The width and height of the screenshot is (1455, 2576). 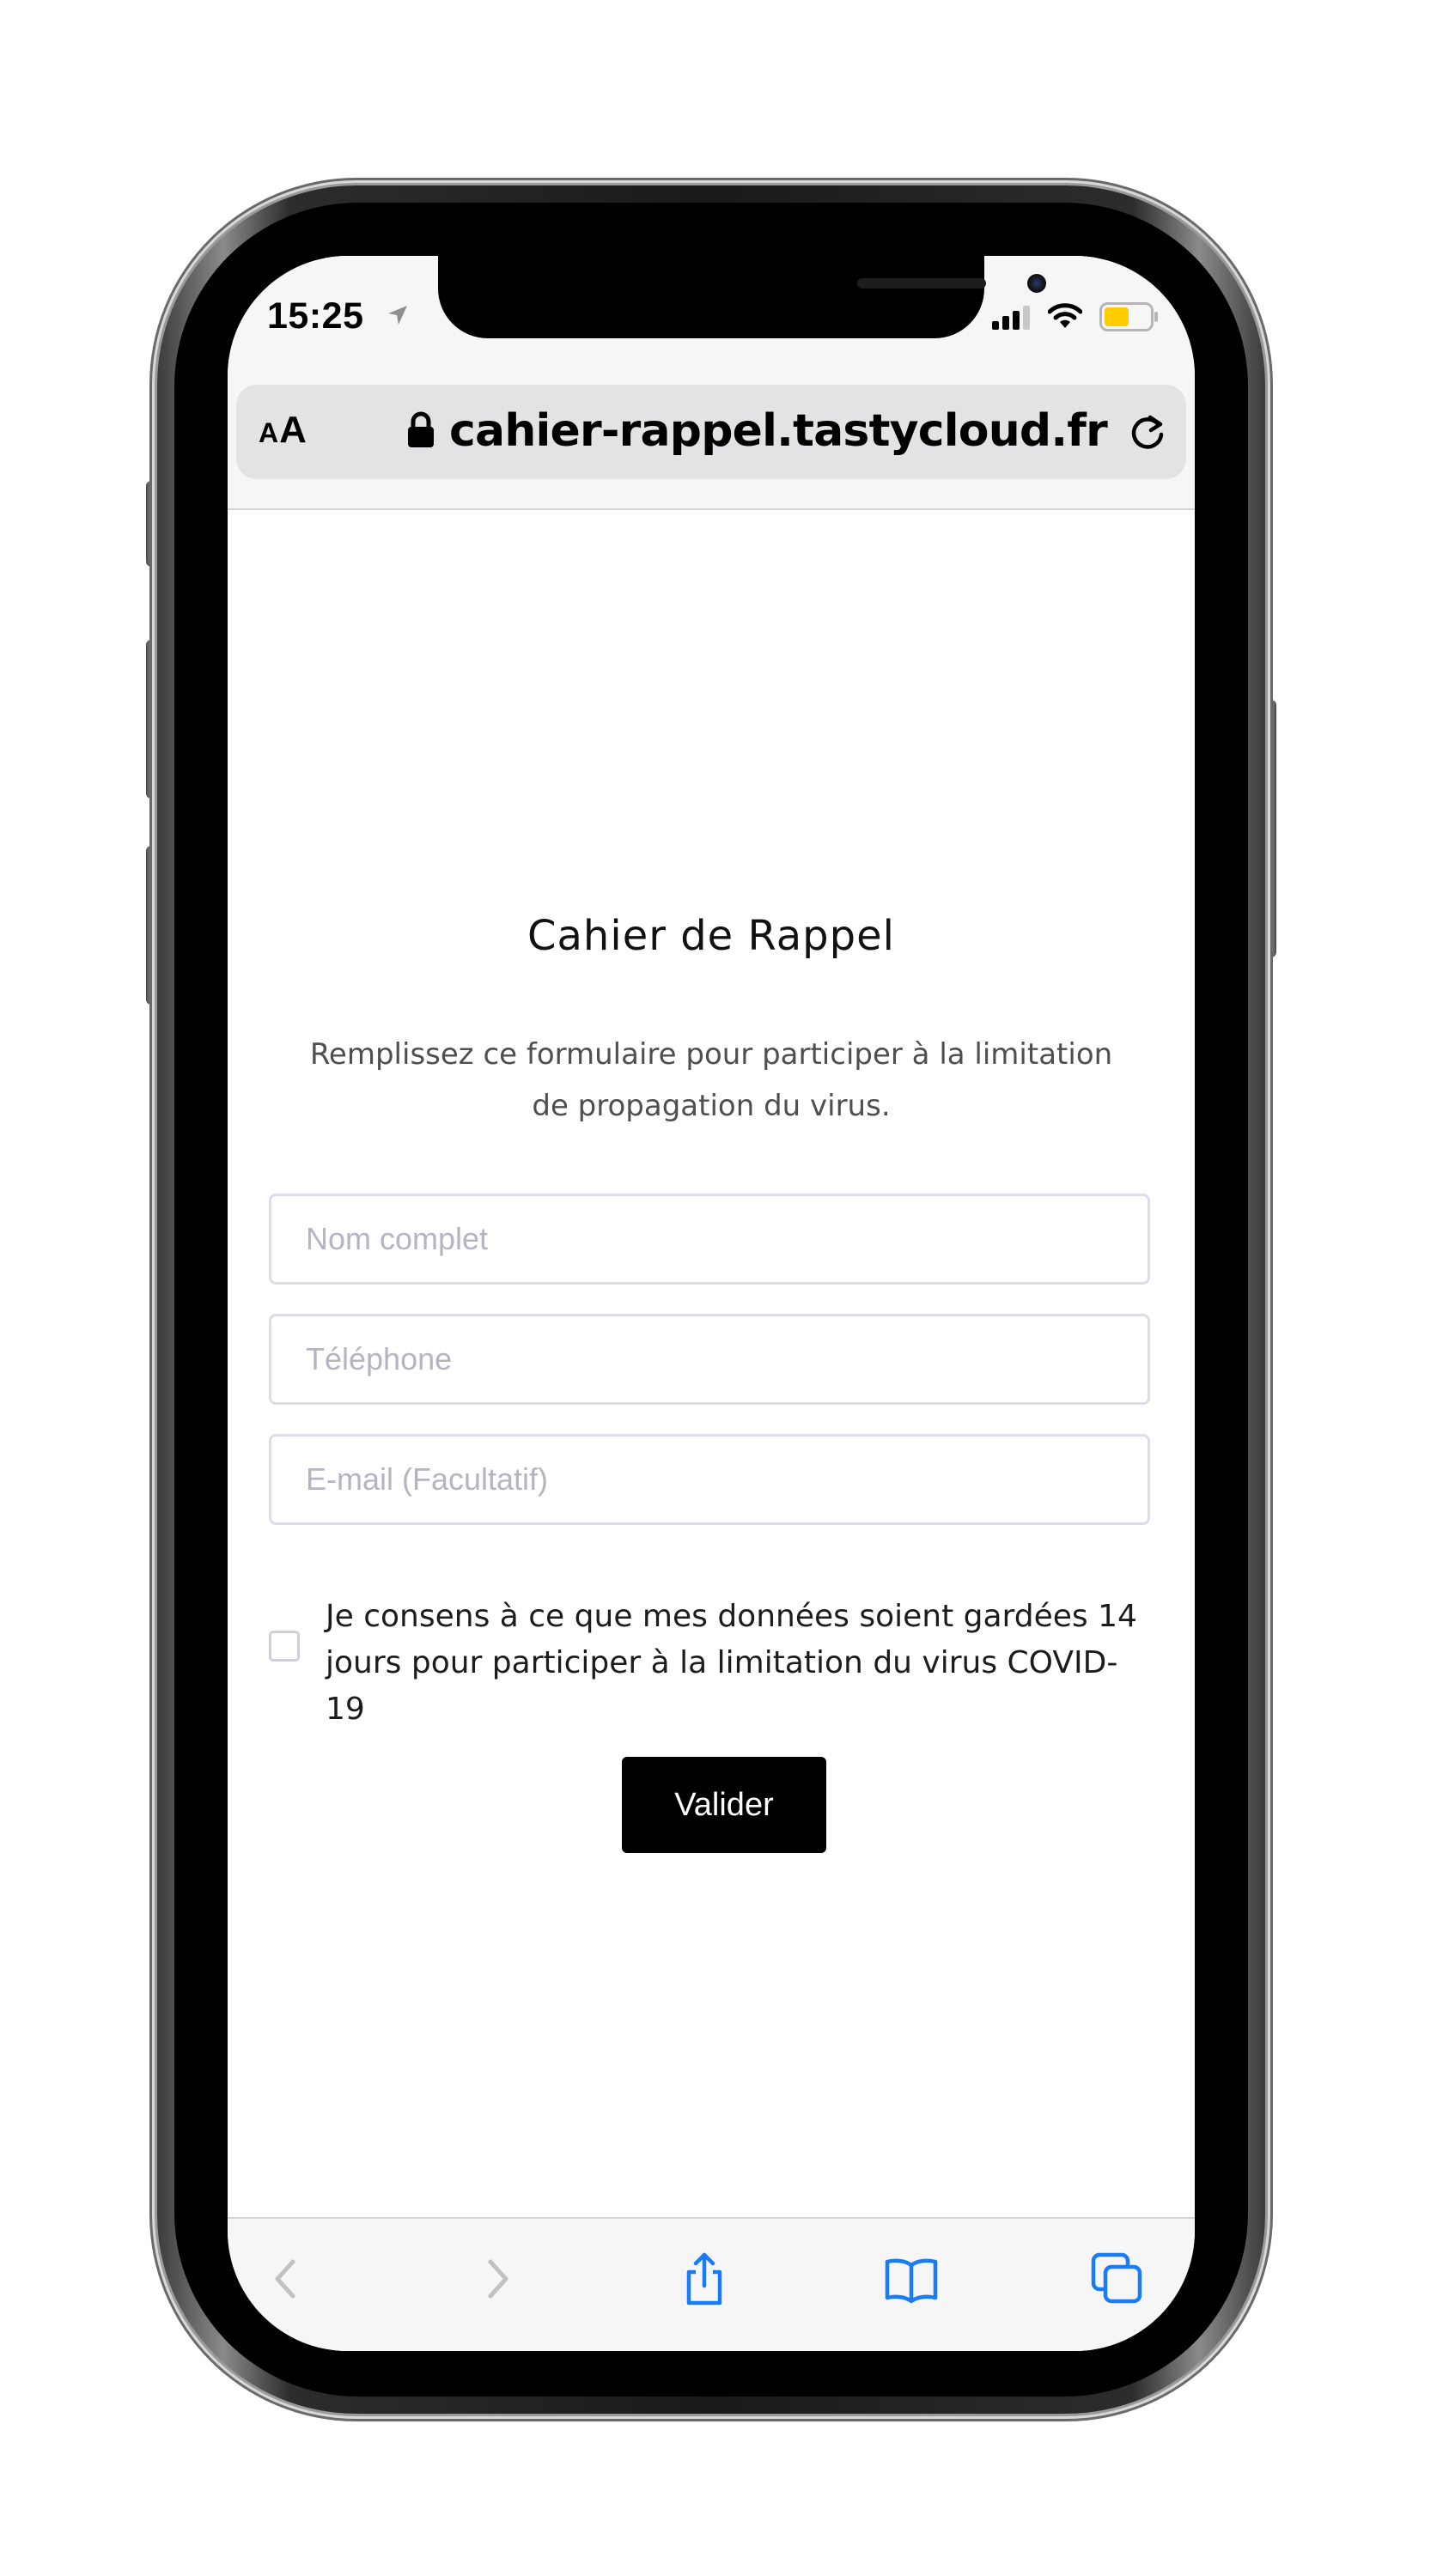 I want to click on status-bar: 15:25, so click(x=711, y=321).